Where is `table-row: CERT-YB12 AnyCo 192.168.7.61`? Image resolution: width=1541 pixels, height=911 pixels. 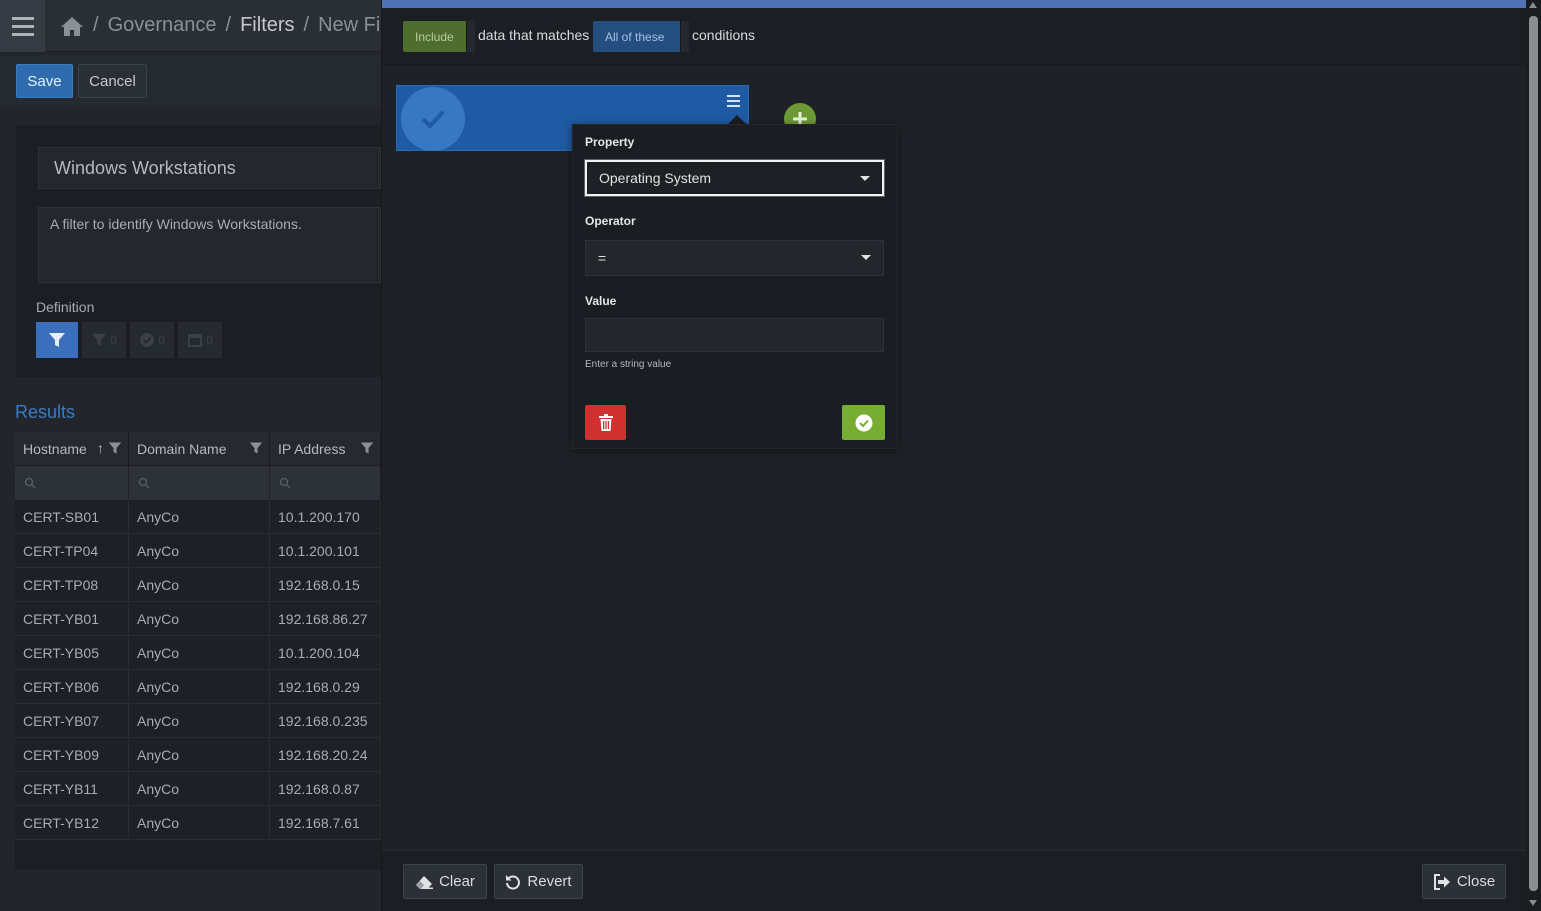 table-row: CERT-YB12 AnyCo 192.168.7.61 is located at coordinates (198, 823).